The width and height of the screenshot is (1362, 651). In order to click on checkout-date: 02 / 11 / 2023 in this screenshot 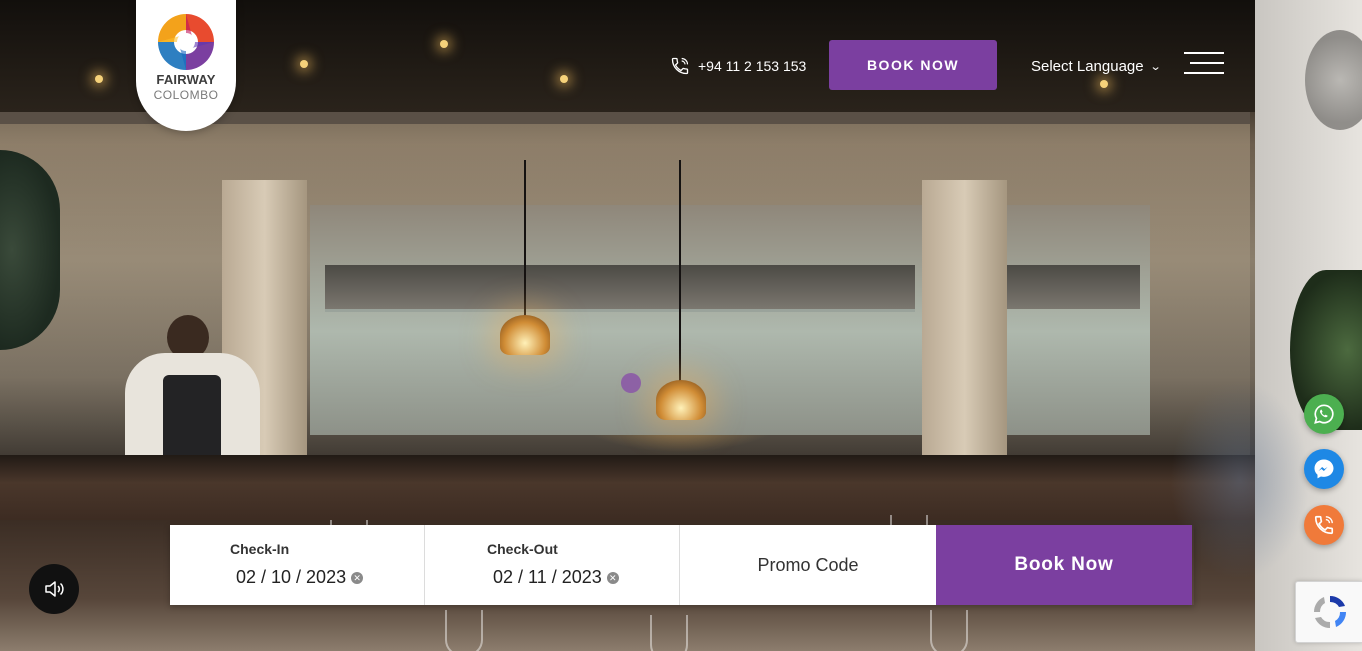, I will do `click(547, 577)`.